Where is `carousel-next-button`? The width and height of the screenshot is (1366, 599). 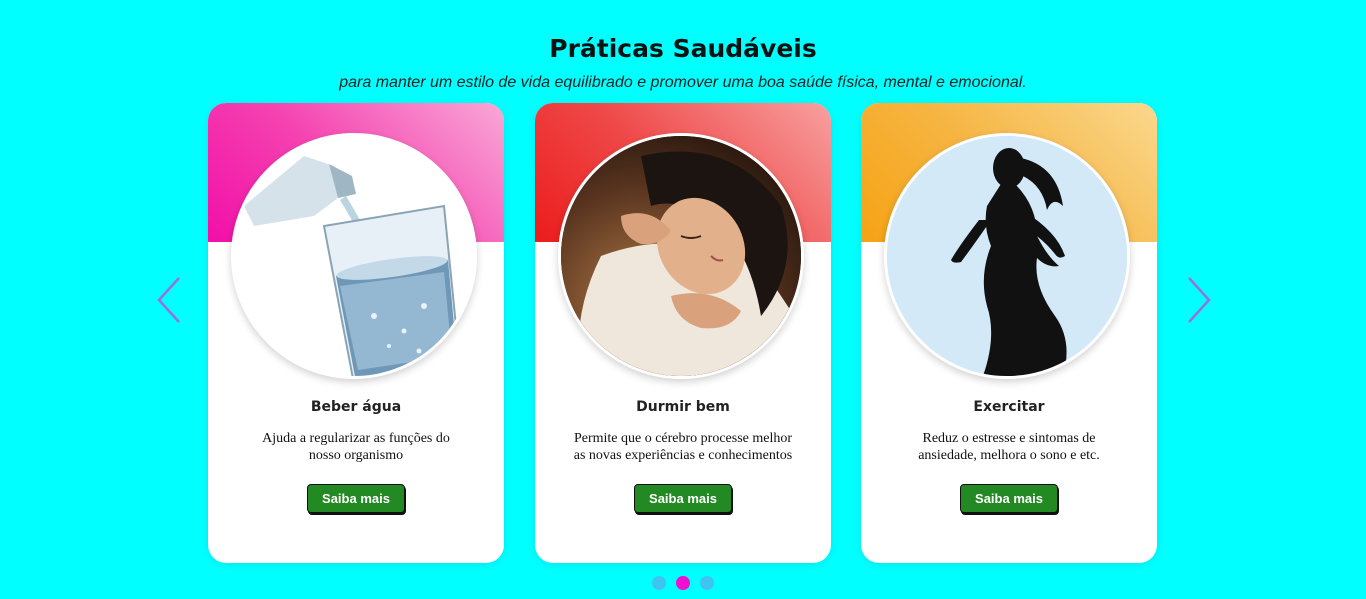
carousel-next-button is located at coordinates (1198, 300).